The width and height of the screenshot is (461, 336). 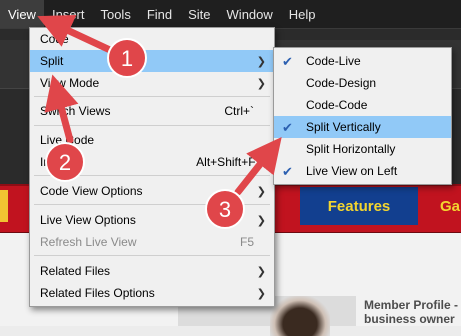 I want to click on submenu-item-code-design: Code-Design, so click(x=362, y=83).